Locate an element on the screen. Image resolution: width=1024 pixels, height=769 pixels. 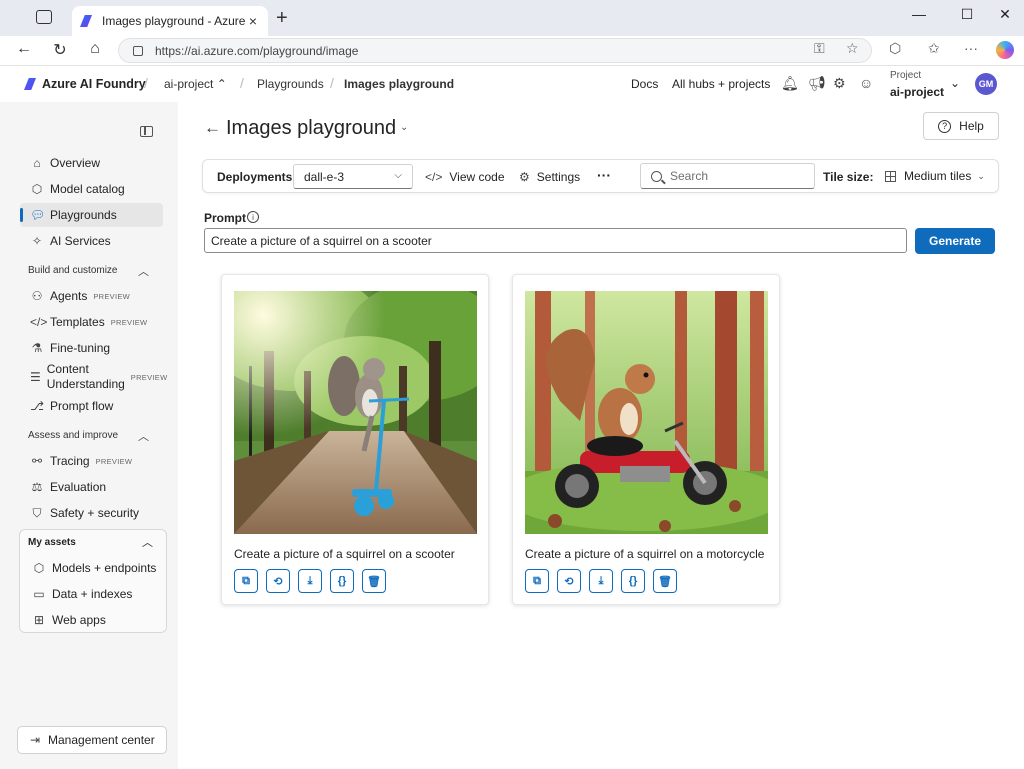
page-title: Images playground is located at coordinates (311, 128).